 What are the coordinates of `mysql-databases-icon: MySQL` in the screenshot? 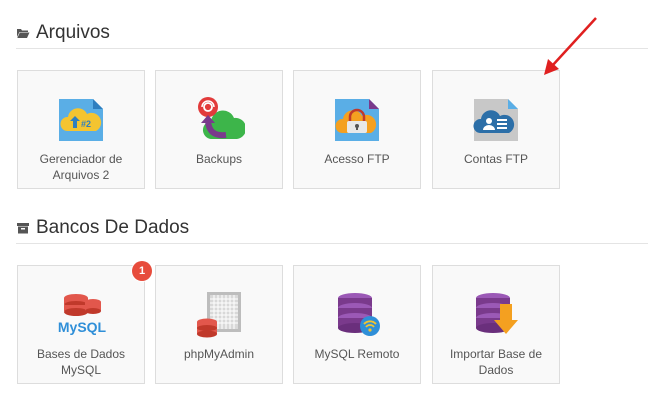 It's located at (82, 315).